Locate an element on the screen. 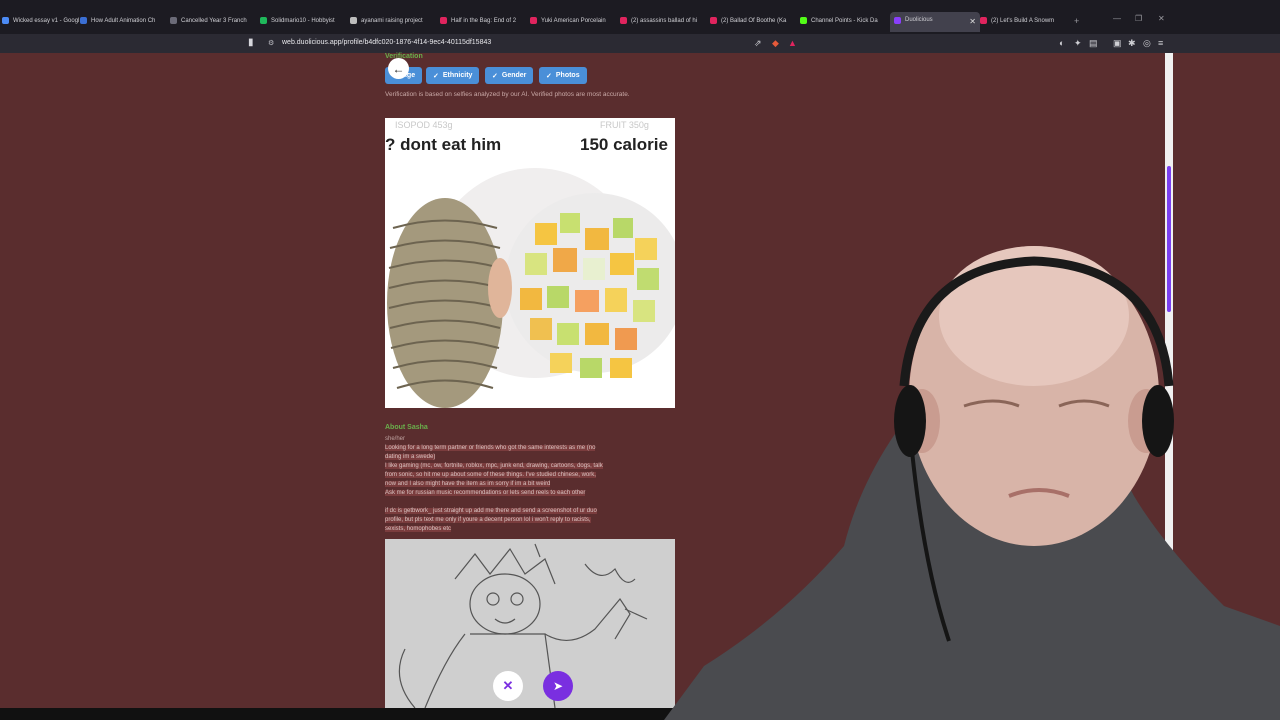  tab-title: Yuki American Porcelain is located at coordinates (573, 21).